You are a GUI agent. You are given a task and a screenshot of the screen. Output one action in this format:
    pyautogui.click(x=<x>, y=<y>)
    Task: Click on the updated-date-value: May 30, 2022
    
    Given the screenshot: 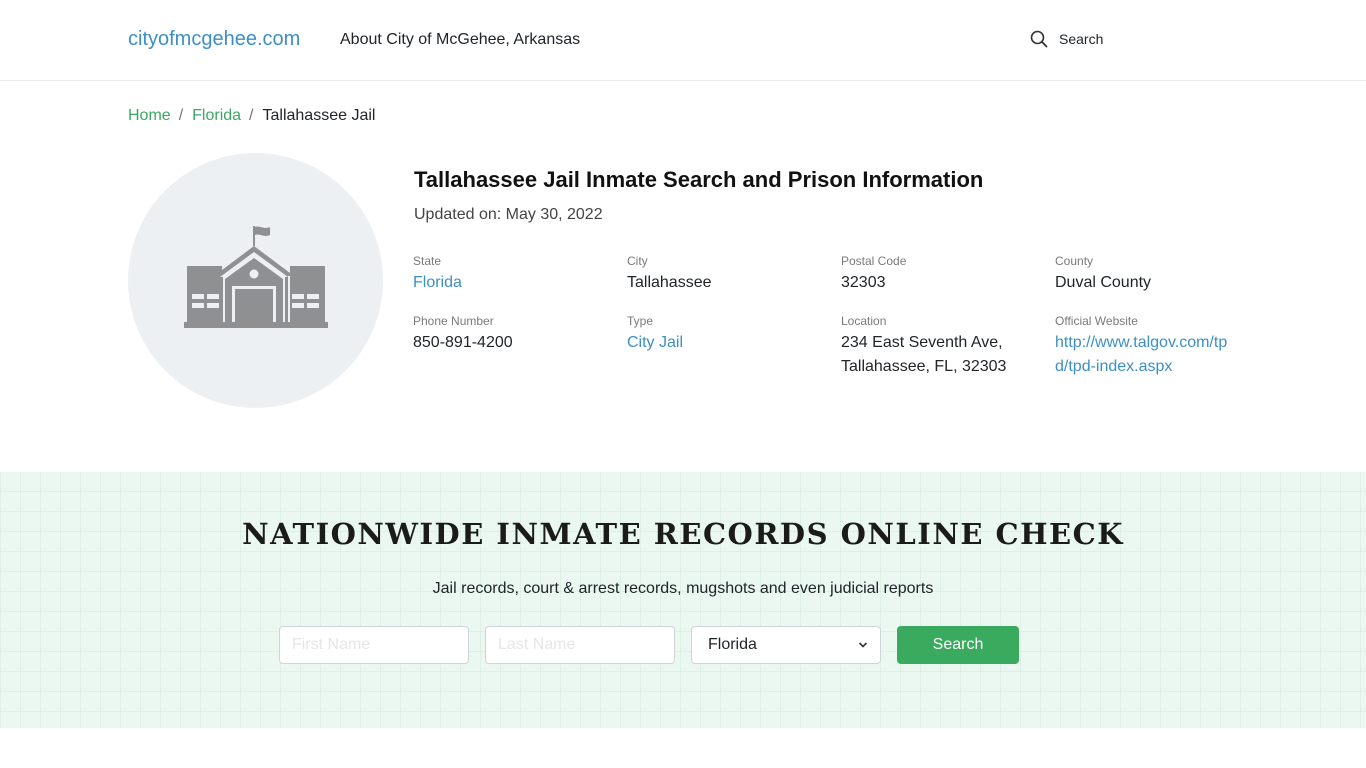 What is the action you would take?
    pyautogui.click(x=554, y=214)
    